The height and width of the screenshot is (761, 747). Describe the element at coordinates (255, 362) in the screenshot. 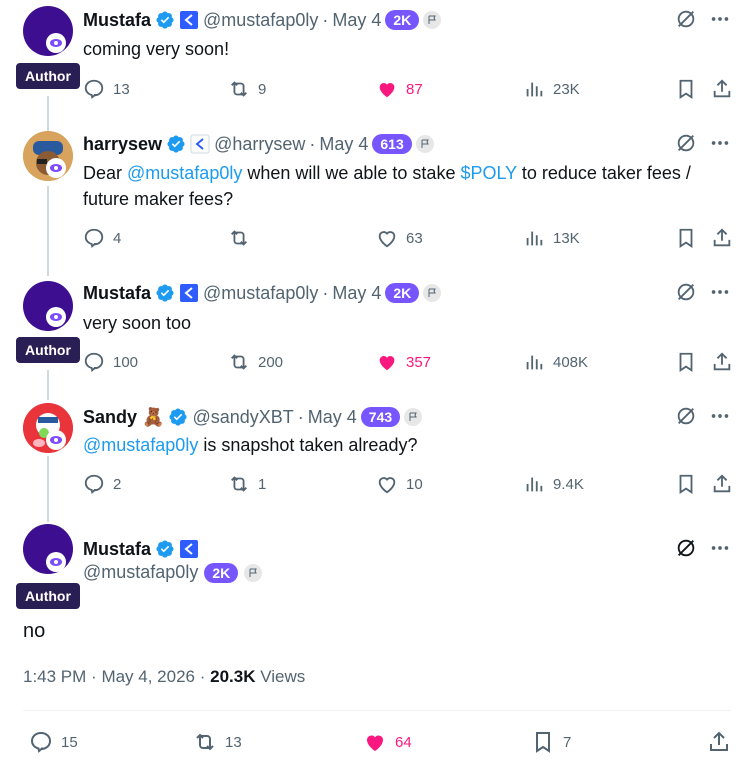

I see `repost-button: 200` at that location.